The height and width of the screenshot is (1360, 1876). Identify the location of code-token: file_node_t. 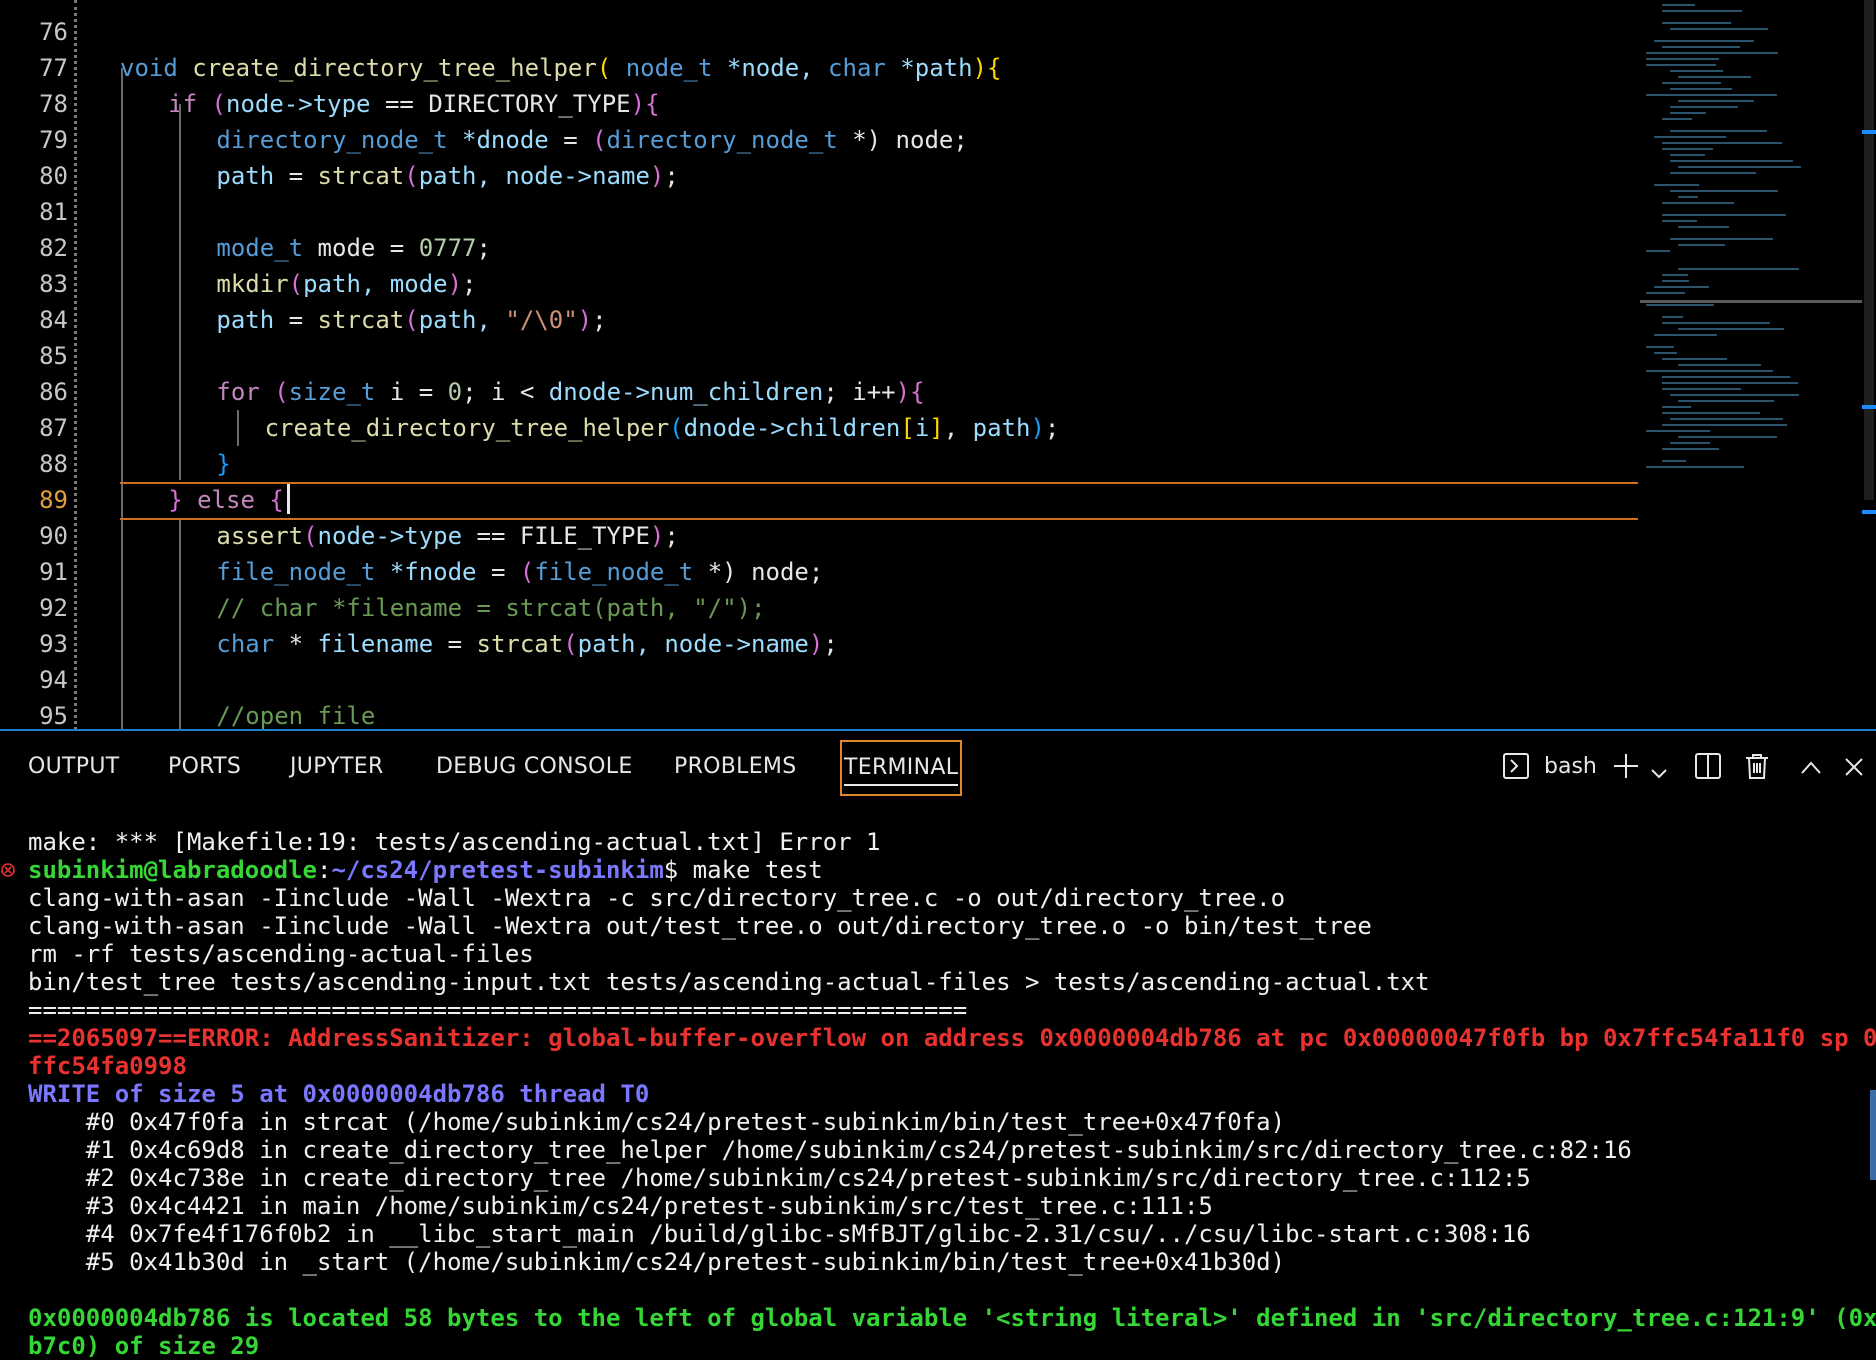
(614, 572).